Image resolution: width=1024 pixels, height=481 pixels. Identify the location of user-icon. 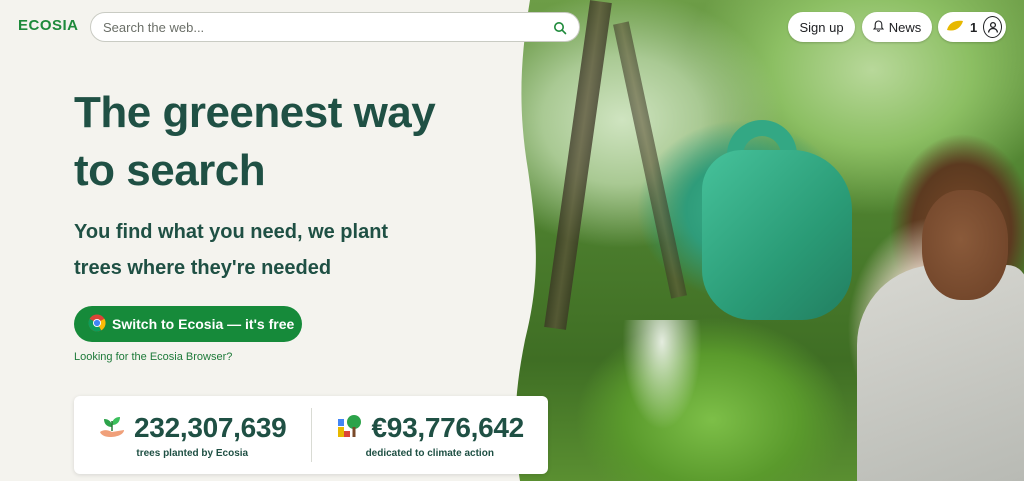
(992, 27).